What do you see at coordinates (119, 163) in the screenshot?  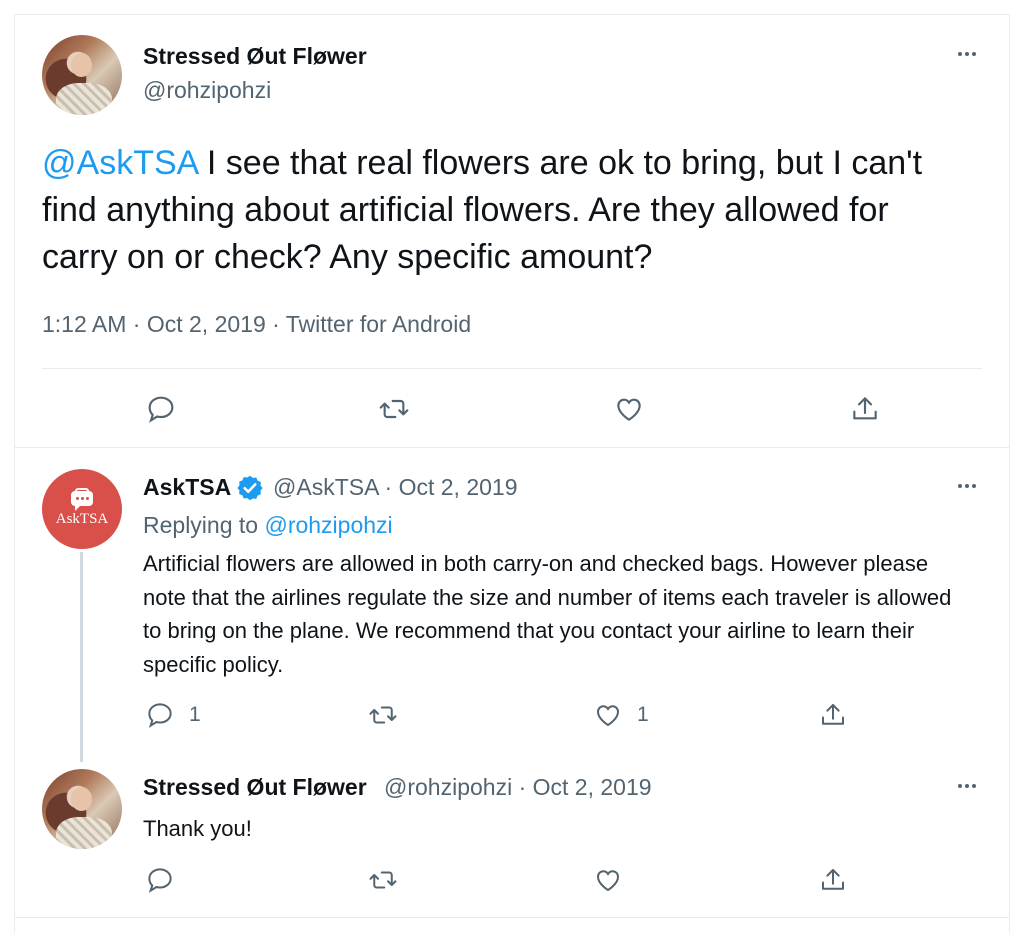 I see `mention-link: @AskTSA` at bounding box center [119, 163].